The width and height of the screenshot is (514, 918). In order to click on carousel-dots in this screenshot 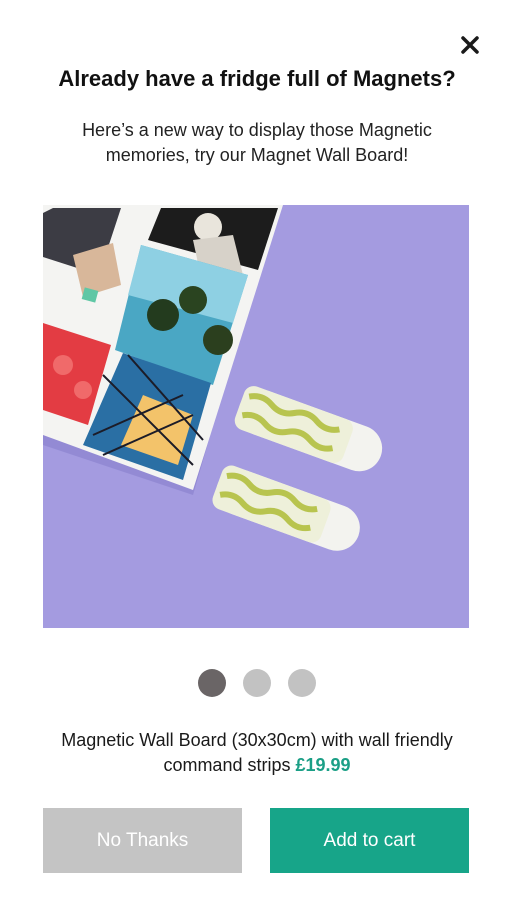, I will do `click(257, 683)`.